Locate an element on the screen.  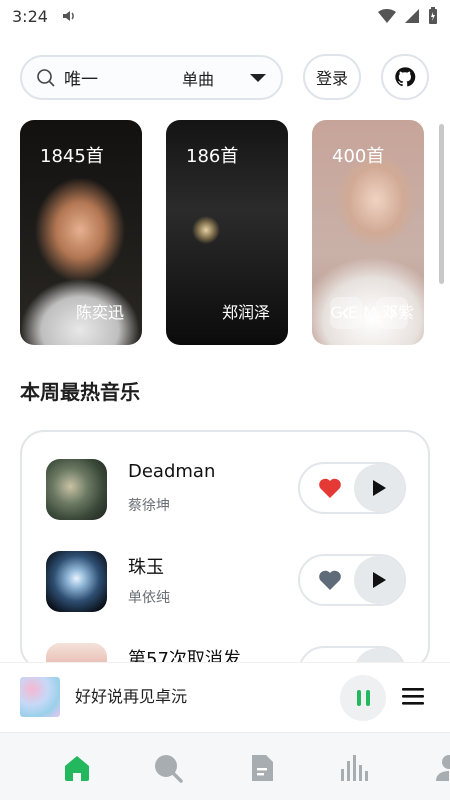
pause-button is located at coordinates (363, 698).